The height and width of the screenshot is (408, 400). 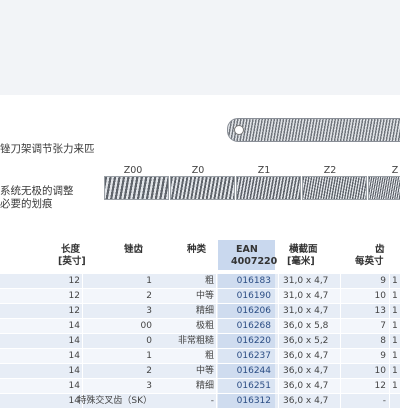 I want to click on cell-teeth: 12, so click(x=380, y=386).